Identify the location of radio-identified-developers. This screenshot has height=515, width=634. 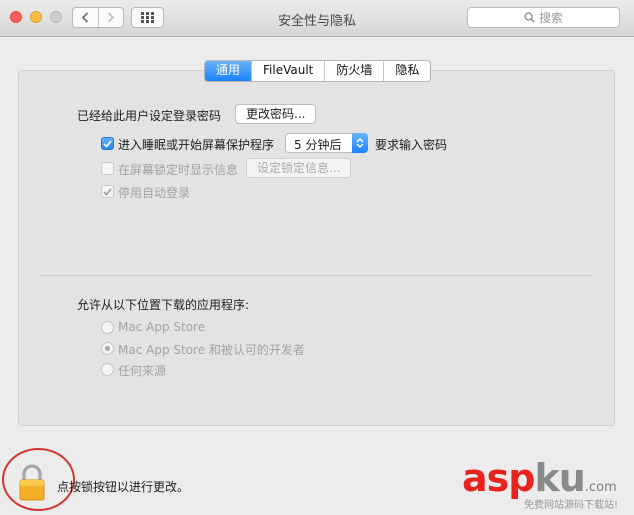
(107, 348).